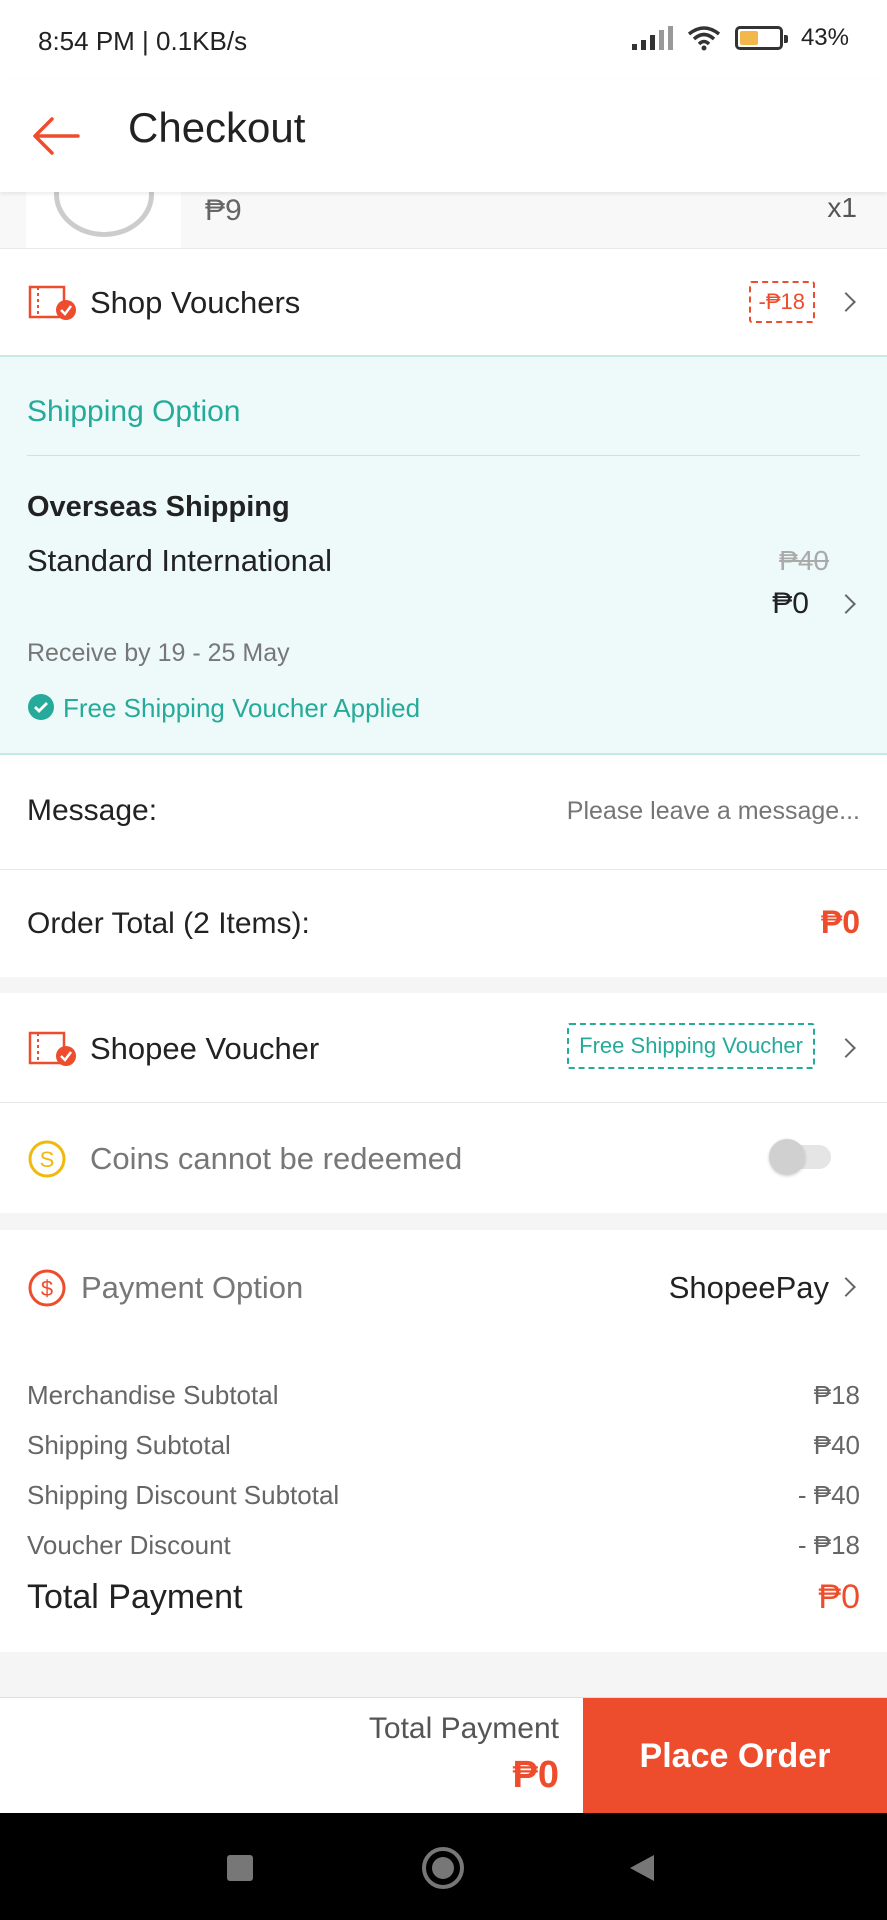  I want to click on coins-label: Coins cannot be redeemed, so click(276, 1158).